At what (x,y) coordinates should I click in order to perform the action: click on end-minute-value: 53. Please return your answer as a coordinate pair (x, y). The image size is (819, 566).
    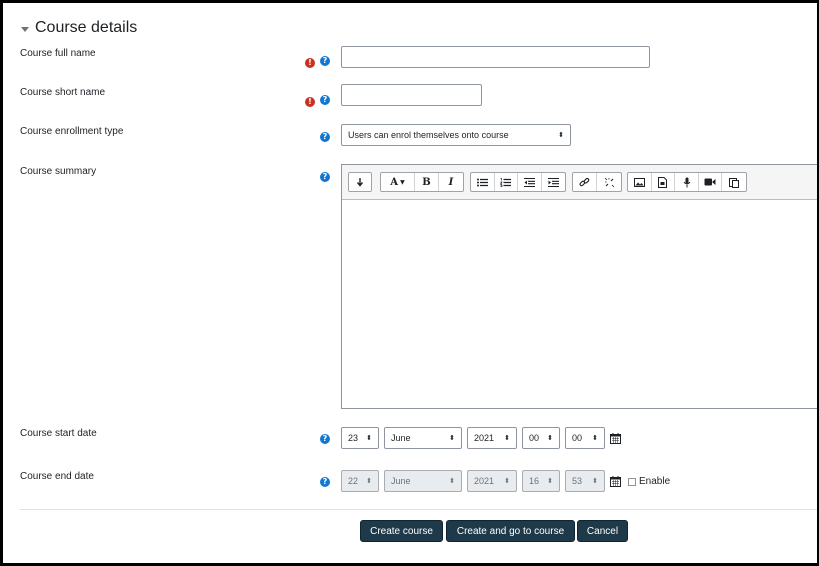
    Looking at the image, I should click on (577, 481).